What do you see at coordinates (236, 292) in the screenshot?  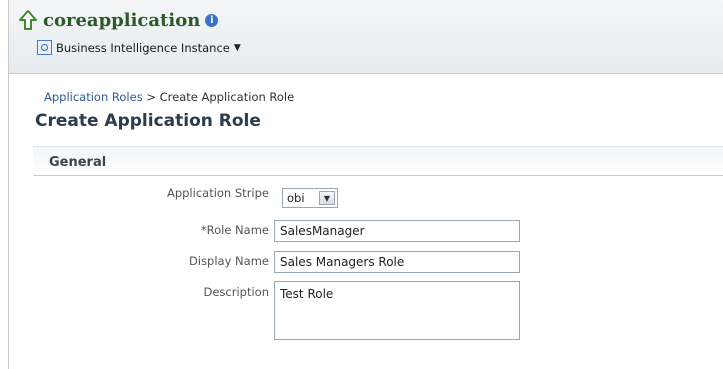 I see `description-label: Description` at bounding box center [236, 292].